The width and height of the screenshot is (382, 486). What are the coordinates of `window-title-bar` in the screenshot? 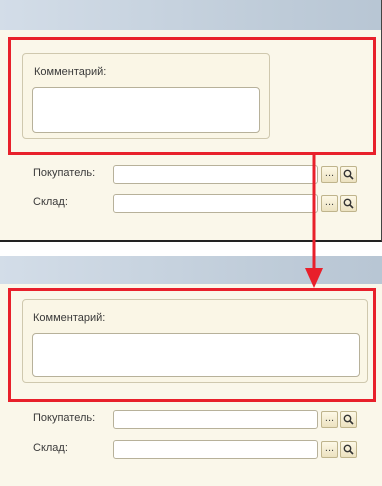 It's located at (190, 15).